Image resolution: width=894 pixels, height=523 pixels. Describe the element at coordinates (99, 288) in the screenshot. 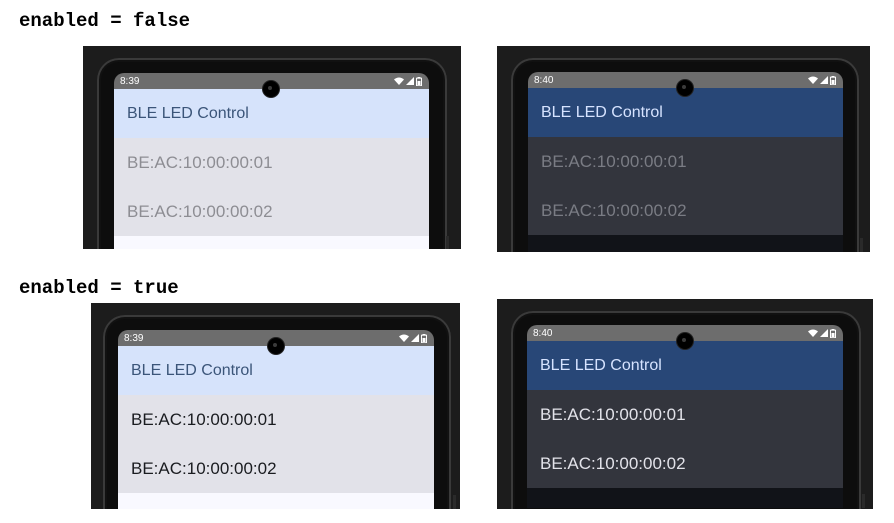

I see `section-heading-enabled: enabled = true` at that location.